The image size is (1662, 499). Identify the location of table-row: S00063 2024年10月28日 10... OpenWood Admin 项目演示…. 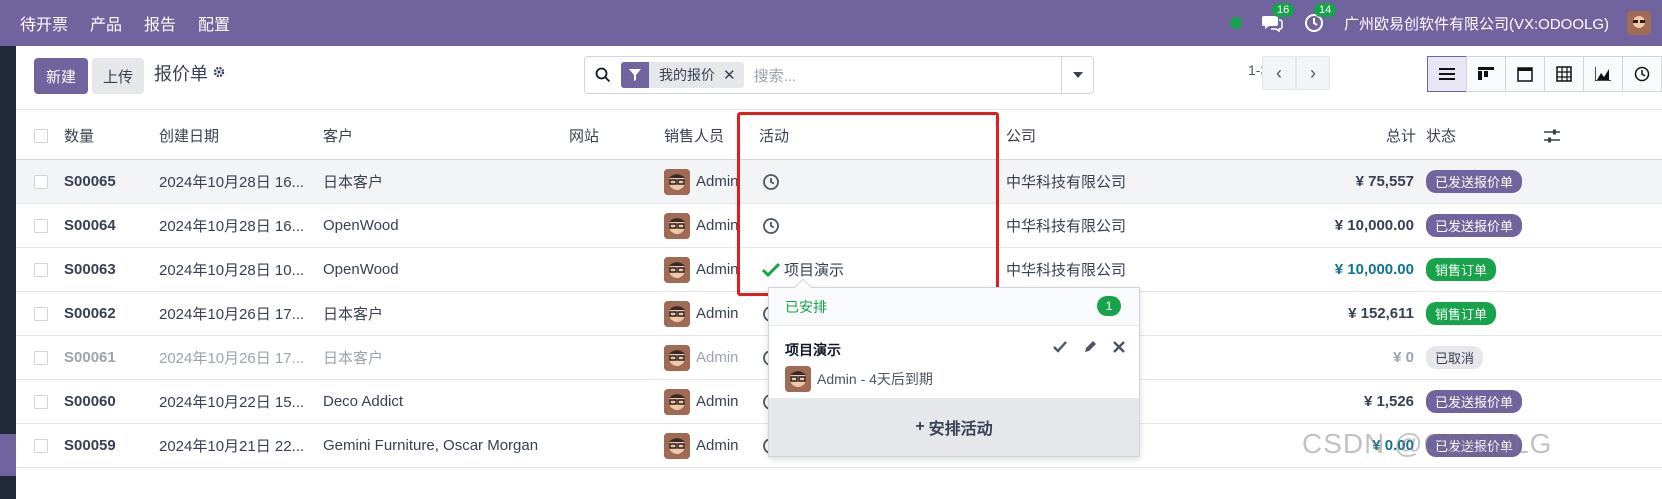
(839, 270).